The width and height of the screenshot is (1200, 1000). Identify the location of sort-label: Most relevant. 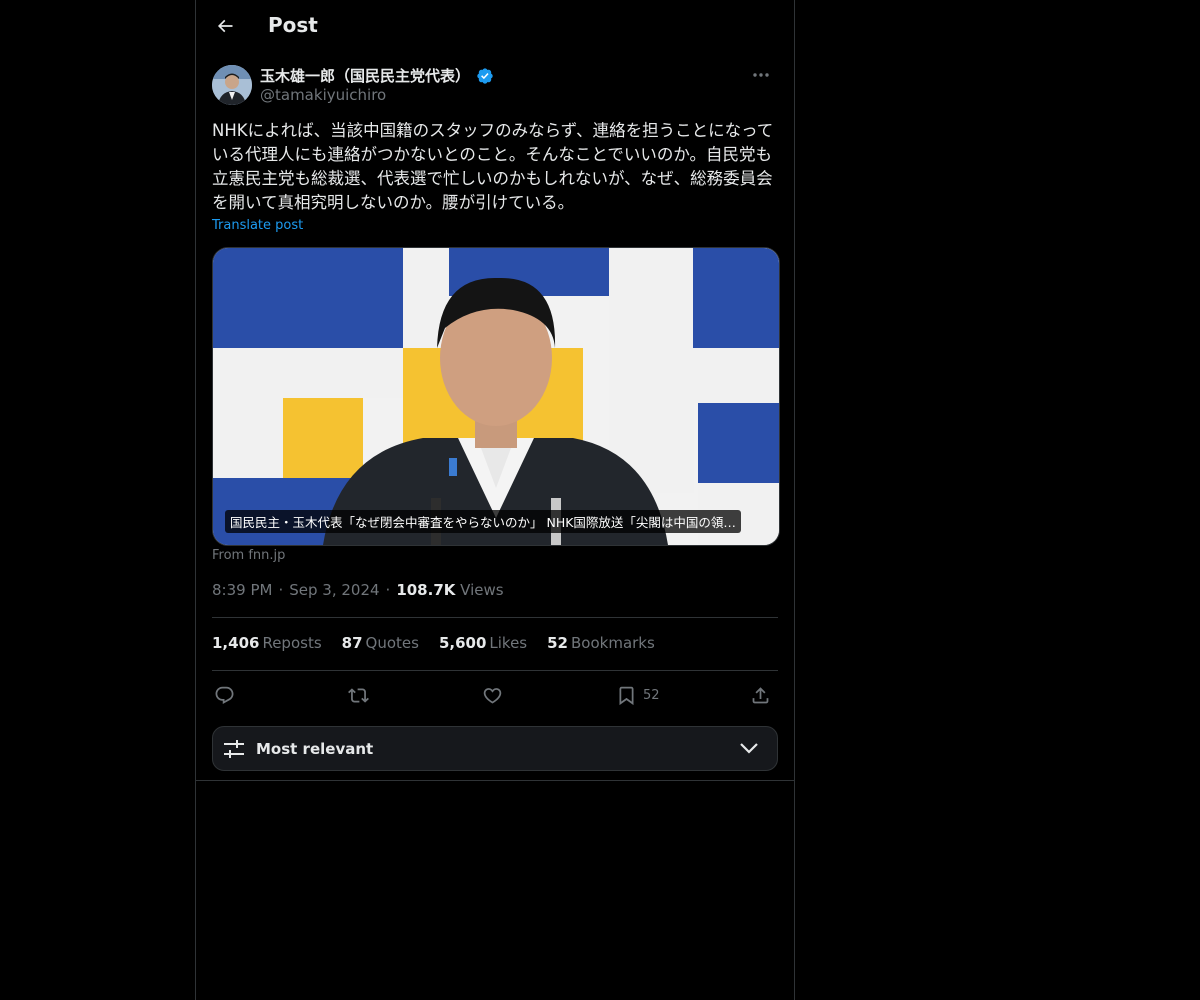
(315, 749).